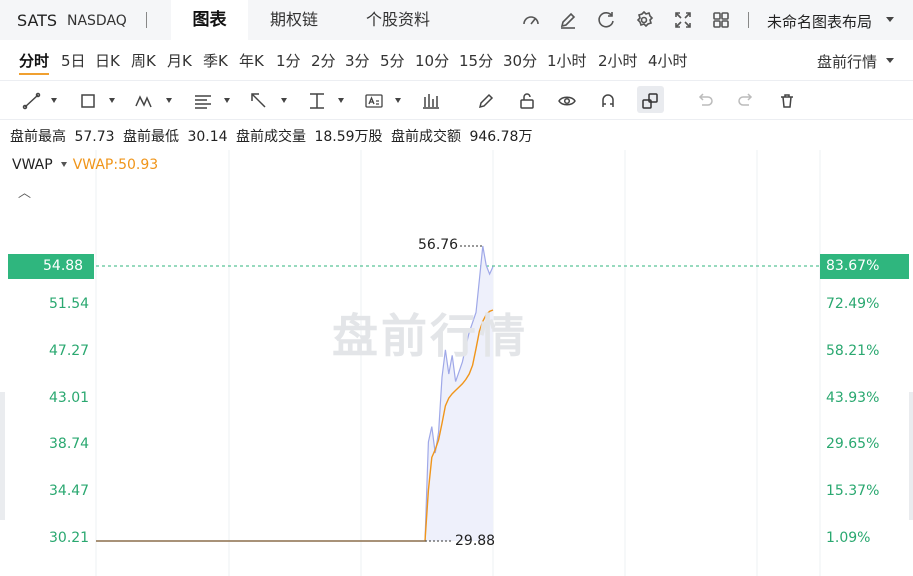  Describe the element at coordinates (34, 60) in the screenshot. I see `period-intraday: 分时` at that location.